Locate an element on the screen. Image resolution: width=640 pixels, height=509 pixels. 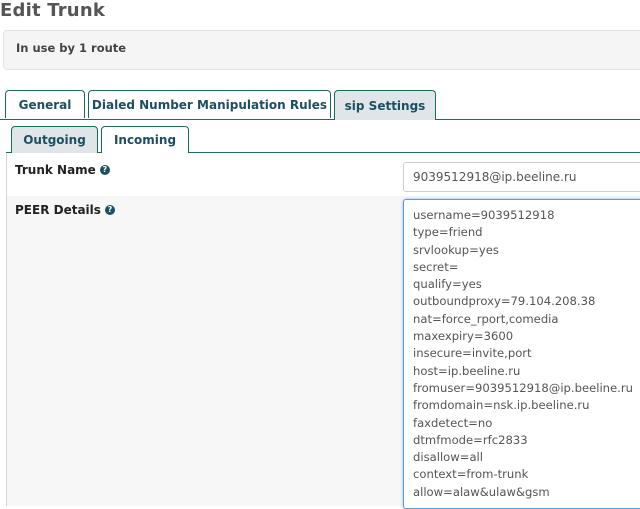
tab-dialed-number-label: Dialed Number Manipulation Rules is located at coordinates (209, 104).